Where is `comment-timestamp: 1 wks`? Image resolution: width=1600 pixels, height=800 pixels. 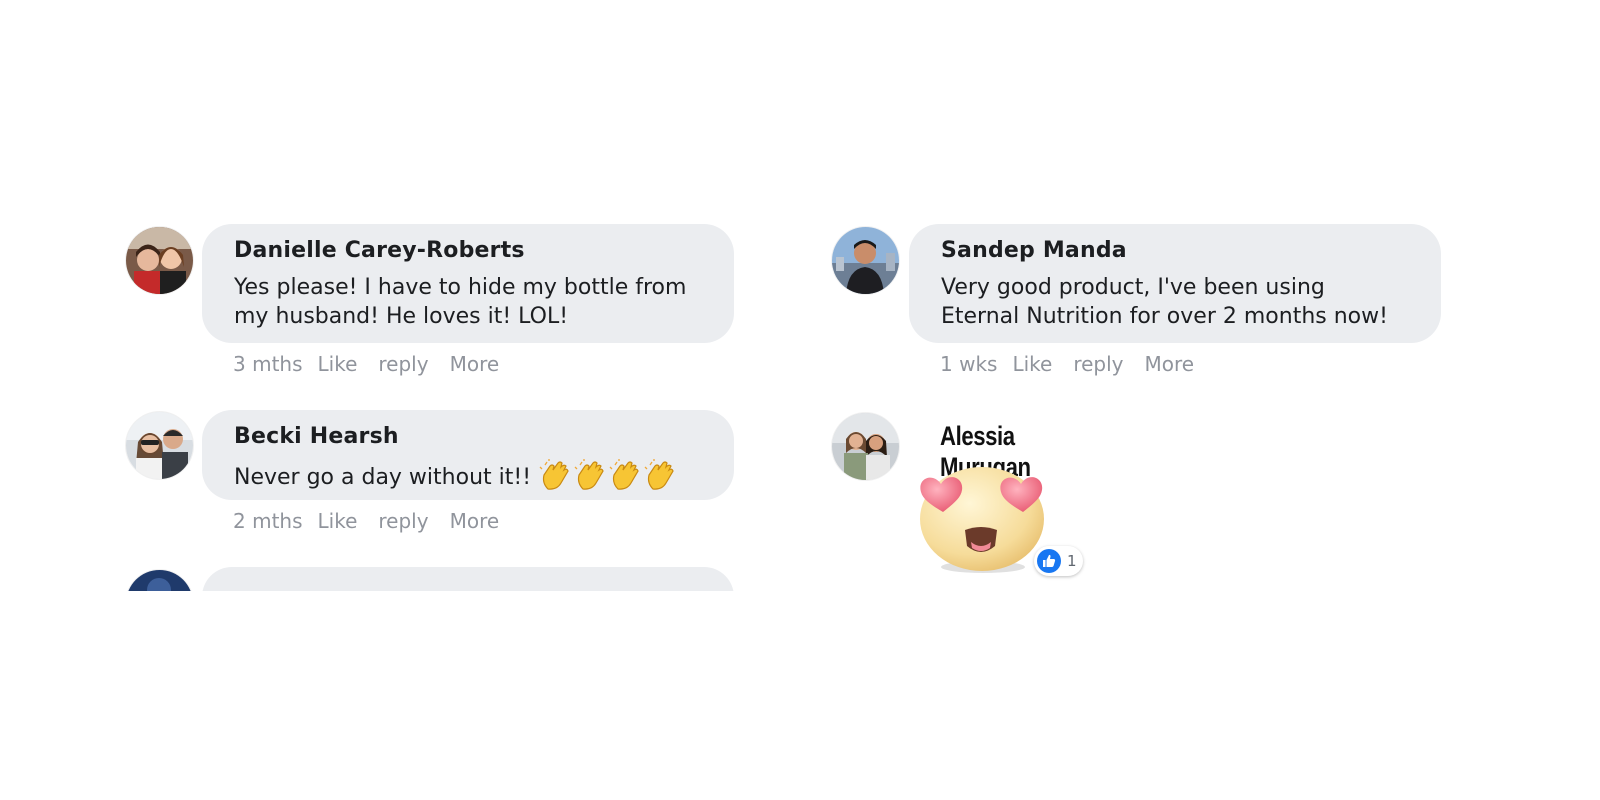 comment-timestamp: 1 wks is located at coordinates (968, 364).